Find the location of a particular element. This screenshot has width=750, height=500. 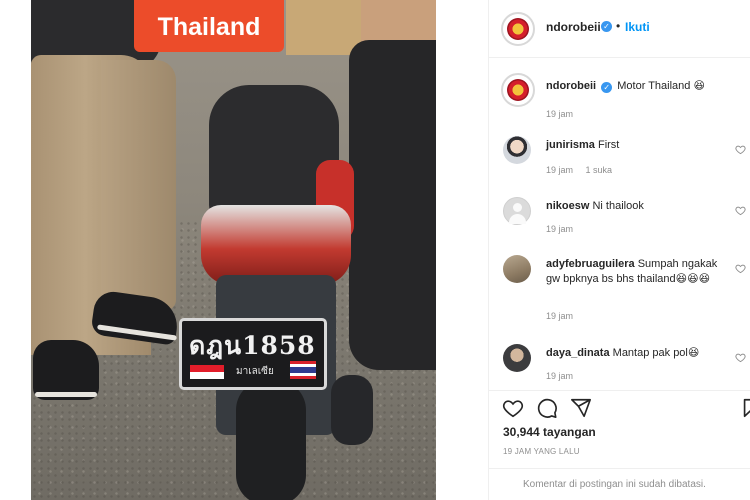

comment-likes: 1 suka is located at coordinates (599, 170).